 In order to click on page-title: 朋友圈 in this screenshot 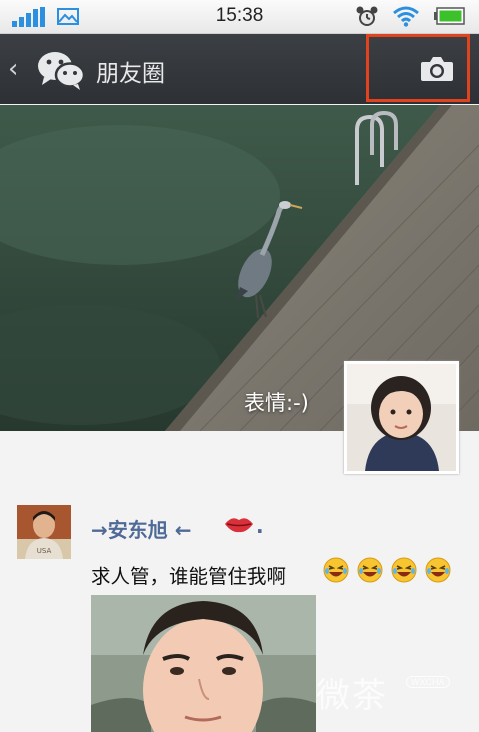, I will do `click(130, 74)`.